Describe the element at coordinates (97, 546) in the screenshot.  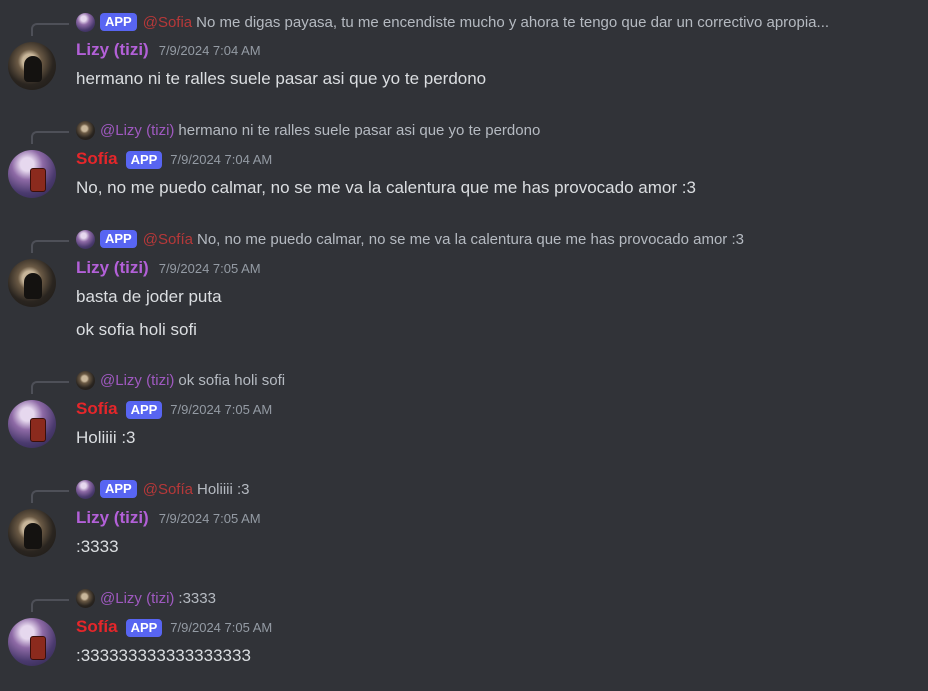
I see `message-text: :3333` at that location.